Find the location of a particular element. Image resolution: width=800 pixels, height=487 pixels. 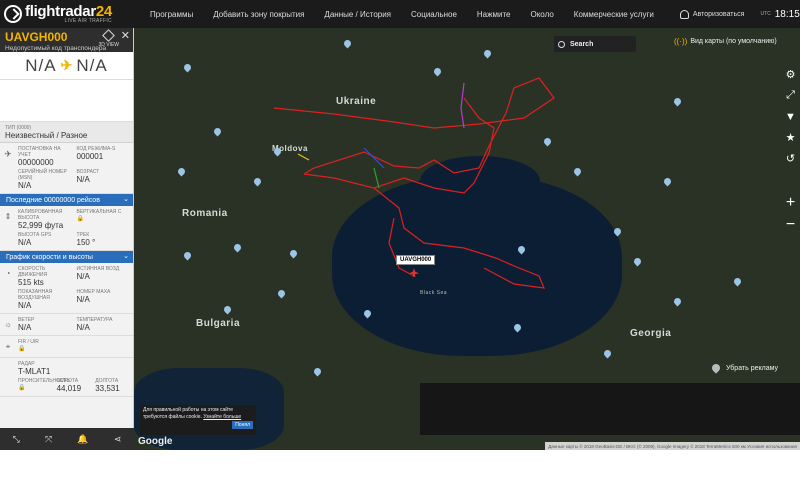

nav-item-programs: Программы is located at coordinates (171, 14).